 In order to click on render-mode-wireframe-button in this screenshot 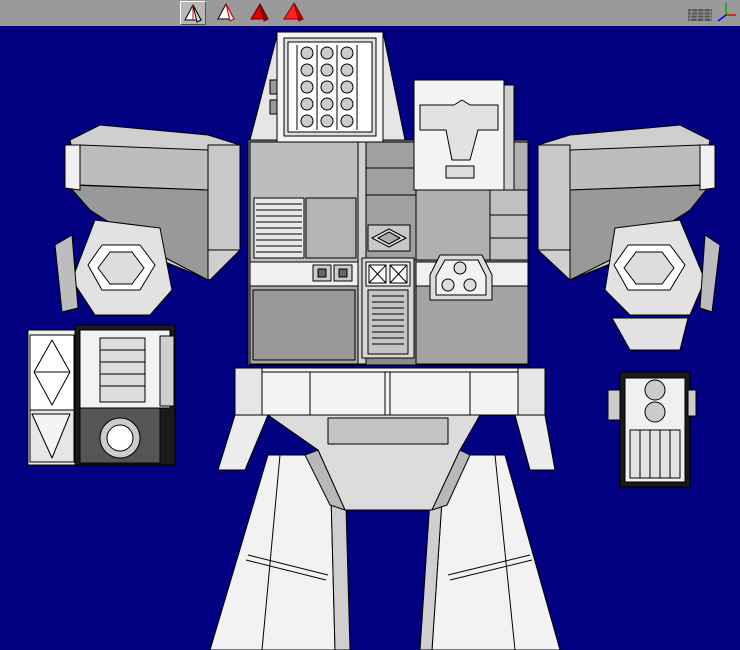, I will do `click(193, 13)`.